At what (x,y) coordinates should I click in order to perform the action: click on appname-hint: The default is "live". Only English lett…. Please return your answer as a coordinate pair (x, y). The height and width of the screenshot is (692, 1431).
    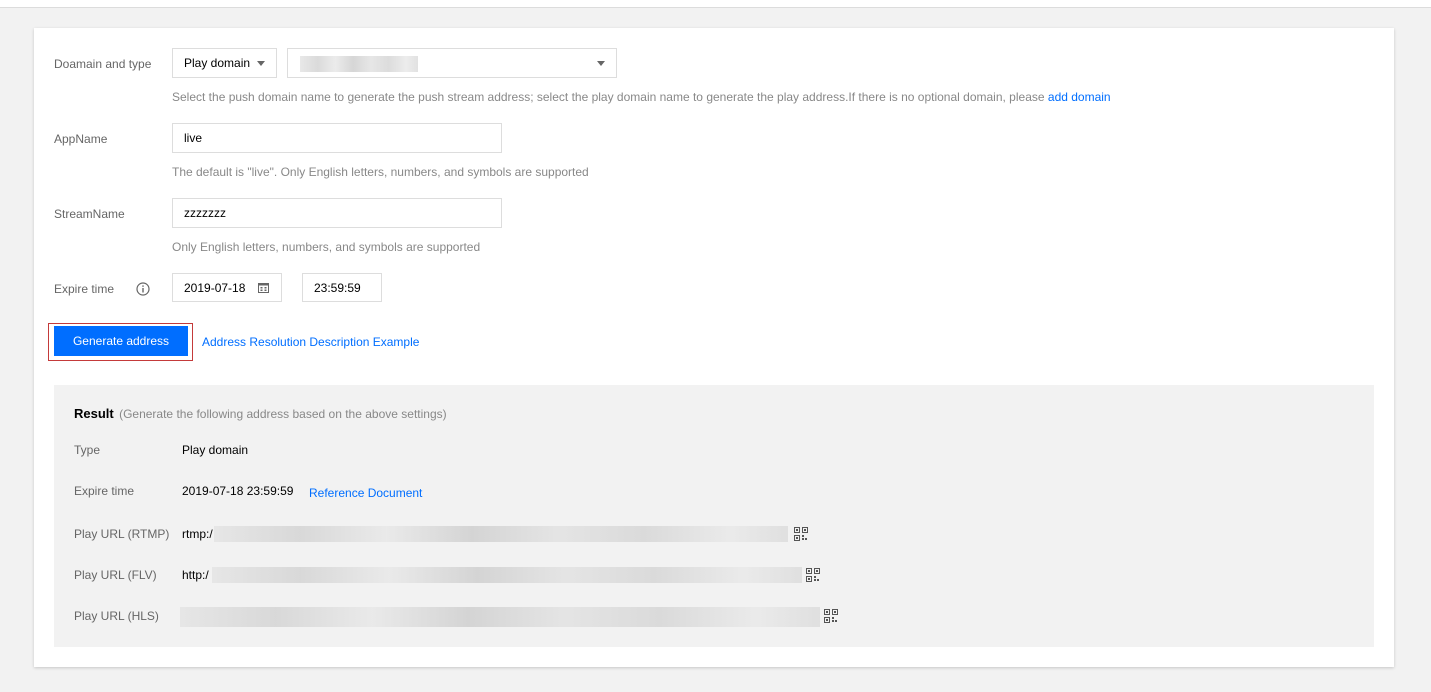
    Looking at the image, I should click on (380, 172).